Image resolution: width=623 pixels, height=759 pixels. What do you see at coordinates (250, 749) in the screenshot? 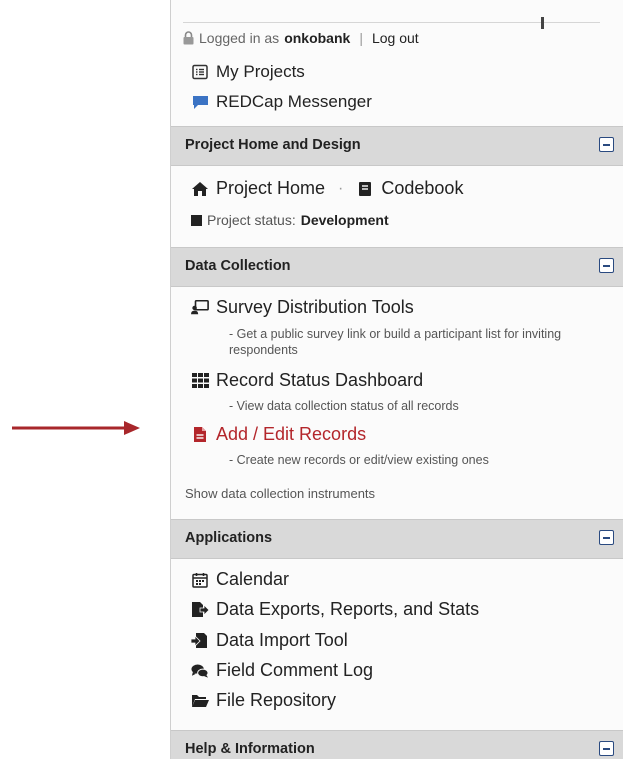
I see `section-title: Help & Information` at bounding box center [250, 749].